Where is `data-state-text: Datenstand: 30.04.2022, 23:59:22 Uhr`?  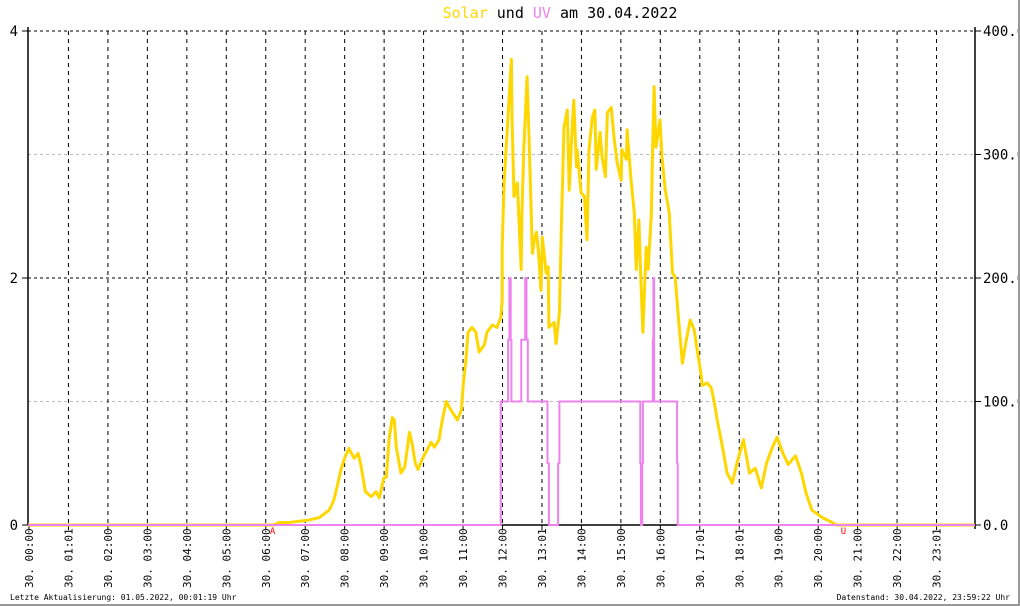
data-state-text: Datenstand: 30.04.2022, 23:59:22 Uhr is located at coordinates (923, 597).